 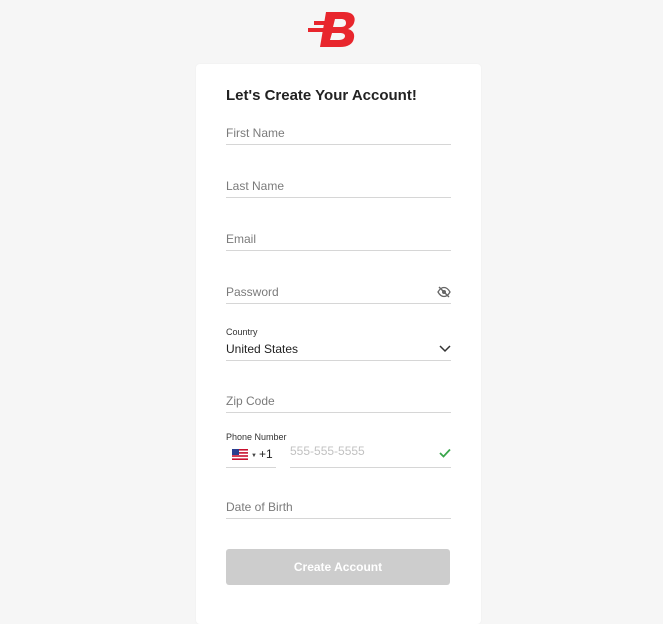 What do you see at coordinates (445, 349) in the screenshot?
I see `chevron-down-icon` at bounding box center [445, 349].